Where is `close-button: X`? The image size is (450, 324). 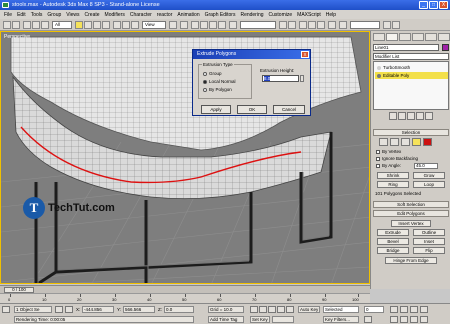 close-button: X is located at coordinates (443, 5).